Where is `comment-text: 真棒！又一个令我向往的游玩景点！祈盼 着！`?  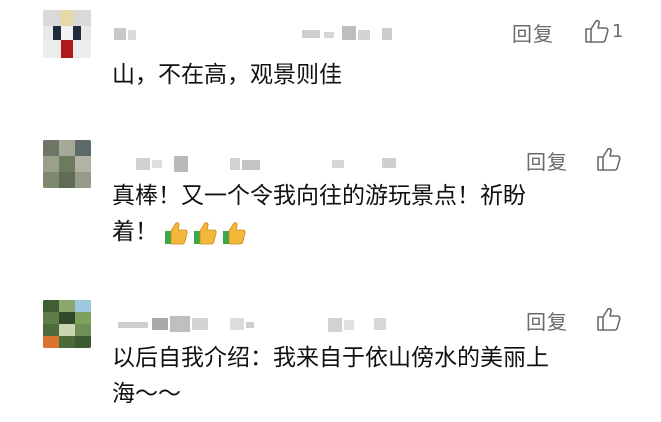
comment-text: 真棒！又一个令我向往的游玩景点！祈盼 着！ is located at coordinates (367, 214).